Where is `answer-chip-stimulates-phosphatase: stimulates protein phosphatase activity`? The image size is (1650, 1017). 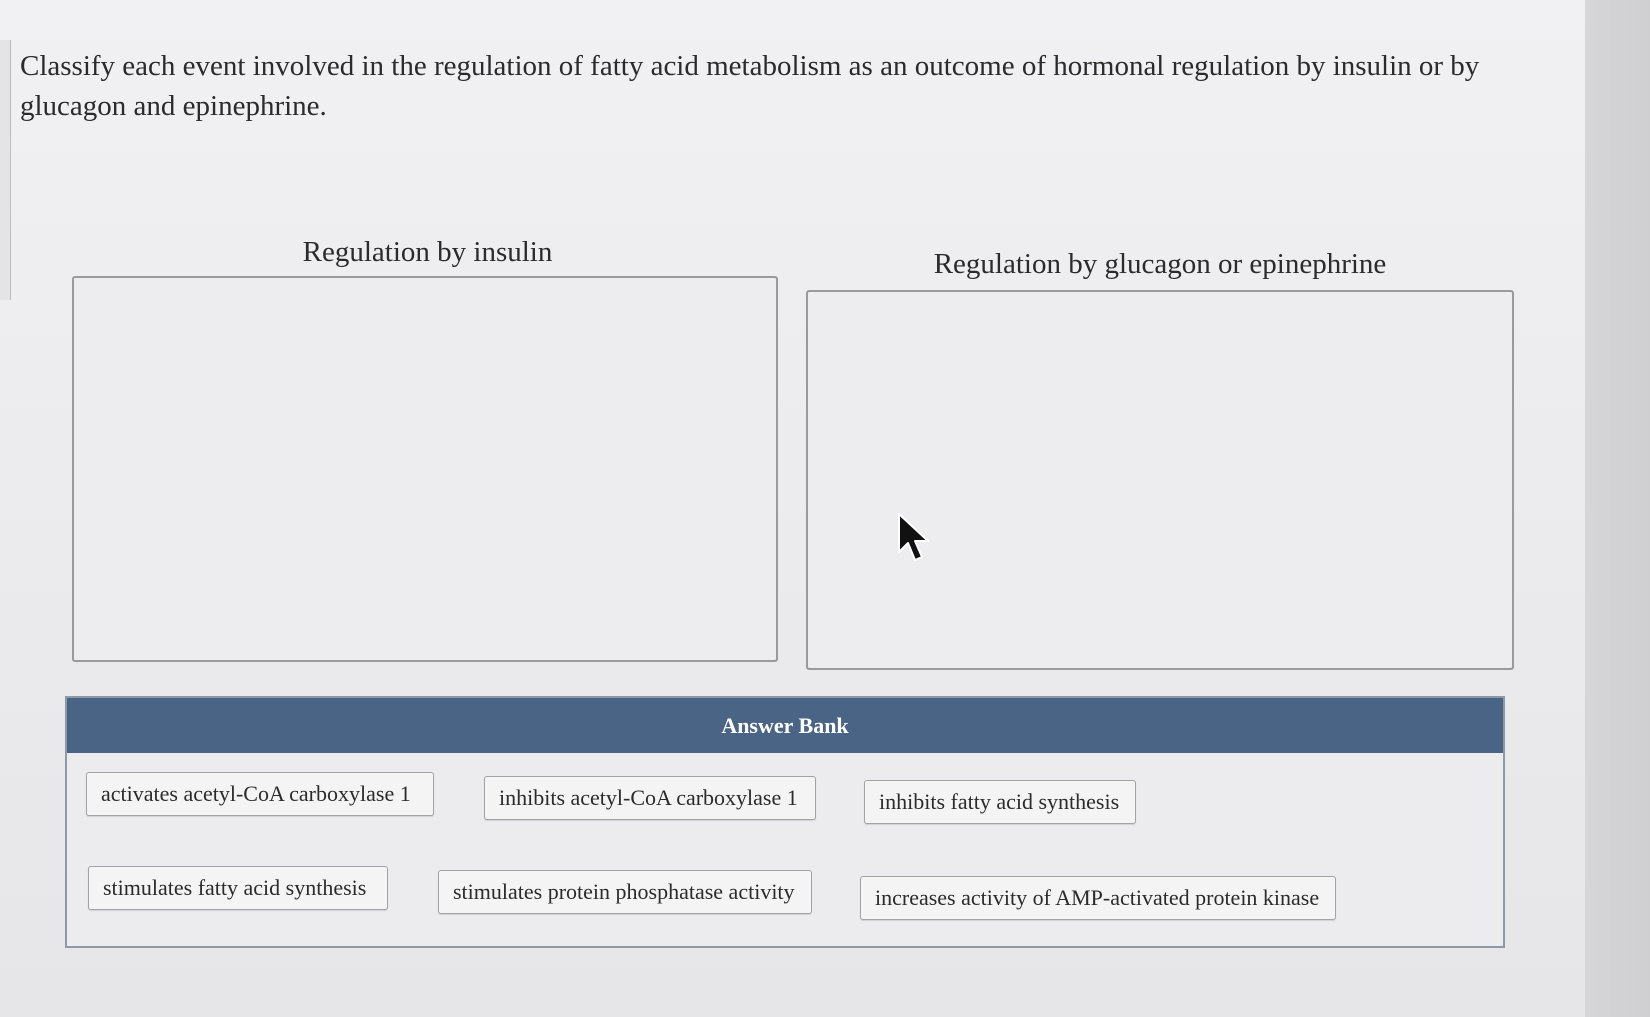 answer-chip-stimulates-phosphatase: stimulates protein phosphatase activity is located at coordinates (625, 892).